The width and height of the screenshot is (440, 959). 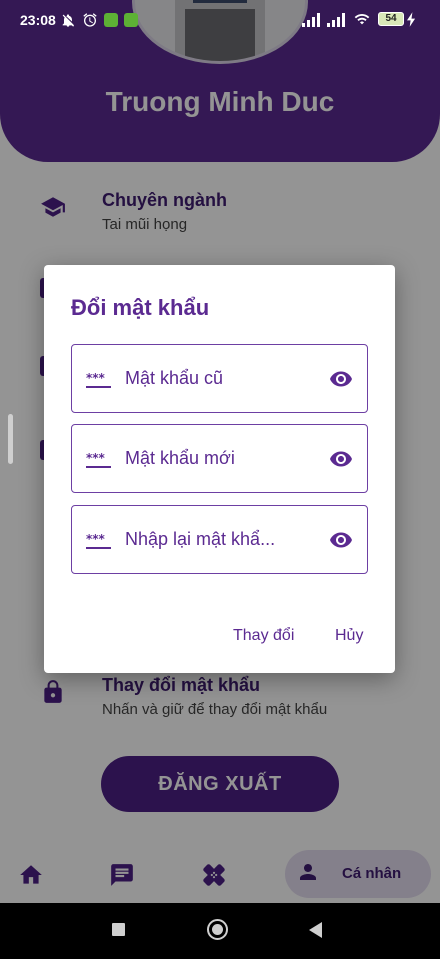 I want to click on home-button, so click(x=217, y=929).